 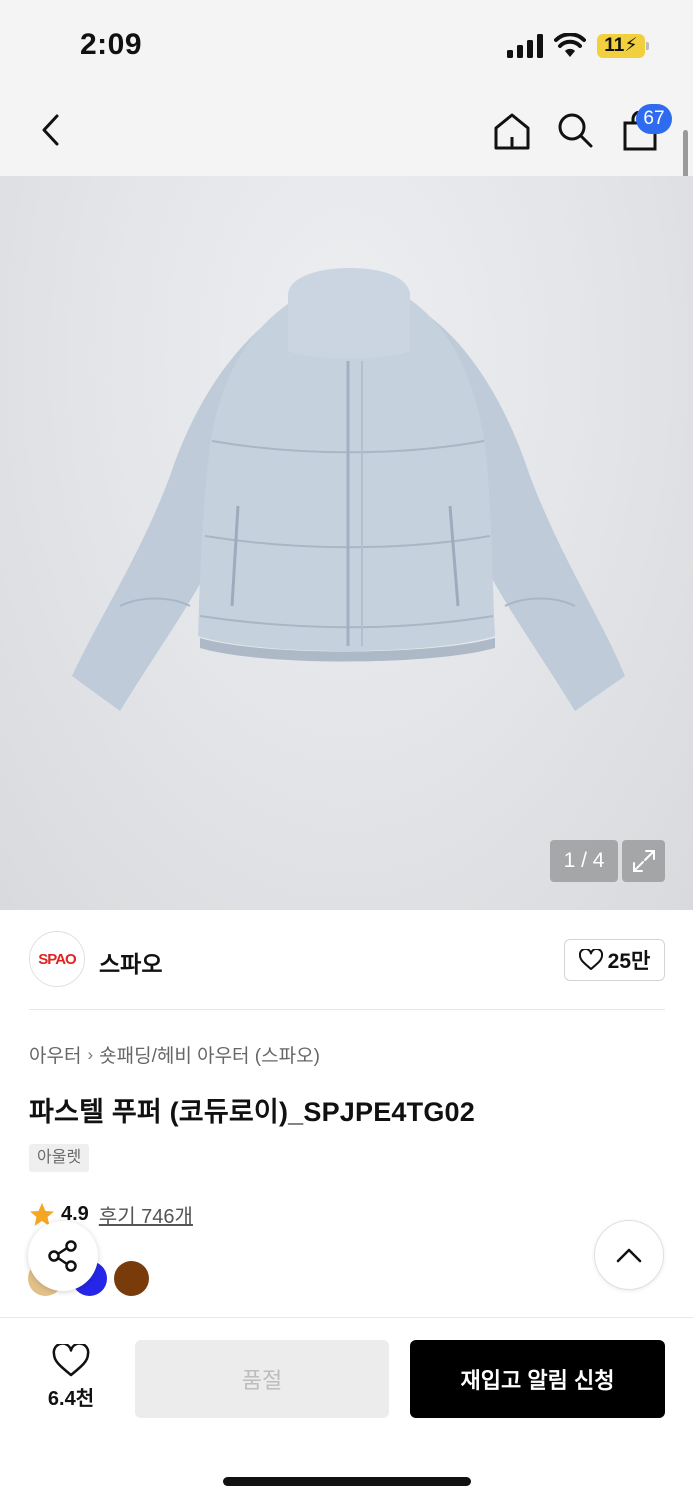 I want to click on battery-icon: 11⚡, so click(x=621, y=46).